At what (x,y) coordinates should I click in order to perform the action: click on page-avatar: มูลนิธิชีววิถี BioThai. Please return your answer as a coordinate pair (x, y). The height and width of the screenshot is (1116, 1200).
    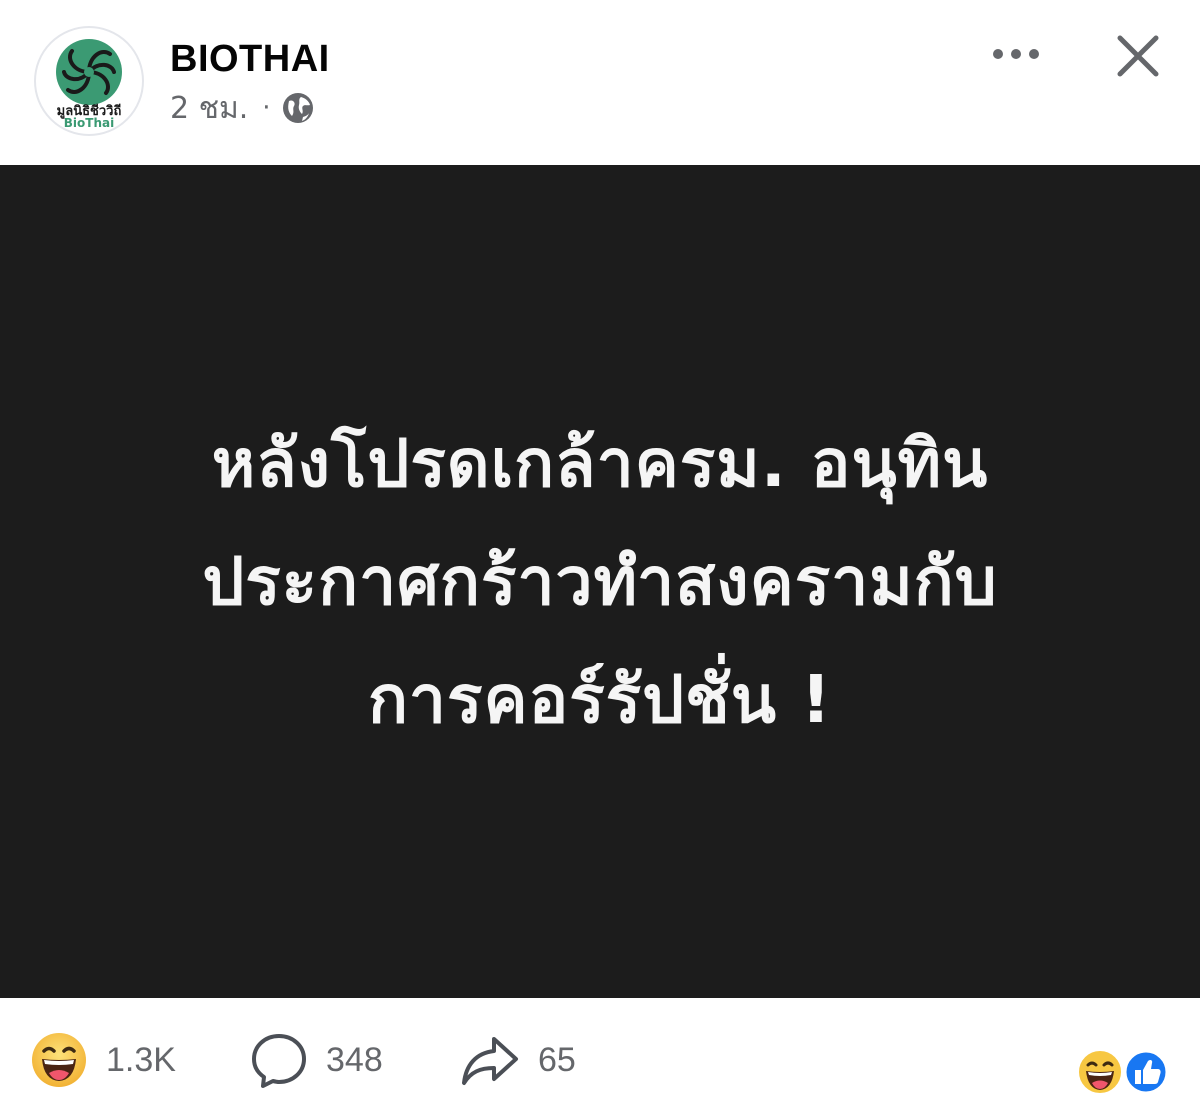
    Looking at the image, I should click on (89, 81).